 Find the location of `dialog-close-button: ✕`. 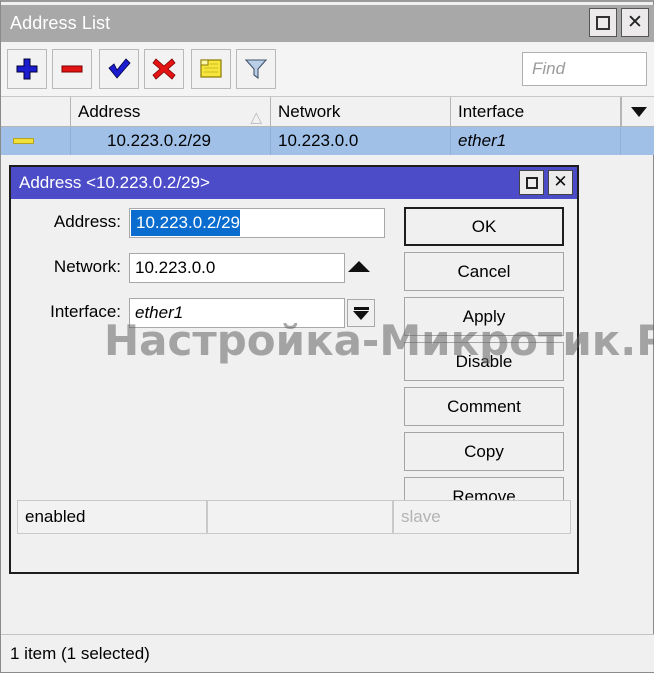

dialog-close-button: ✕ is located at coordinates (560, 182).